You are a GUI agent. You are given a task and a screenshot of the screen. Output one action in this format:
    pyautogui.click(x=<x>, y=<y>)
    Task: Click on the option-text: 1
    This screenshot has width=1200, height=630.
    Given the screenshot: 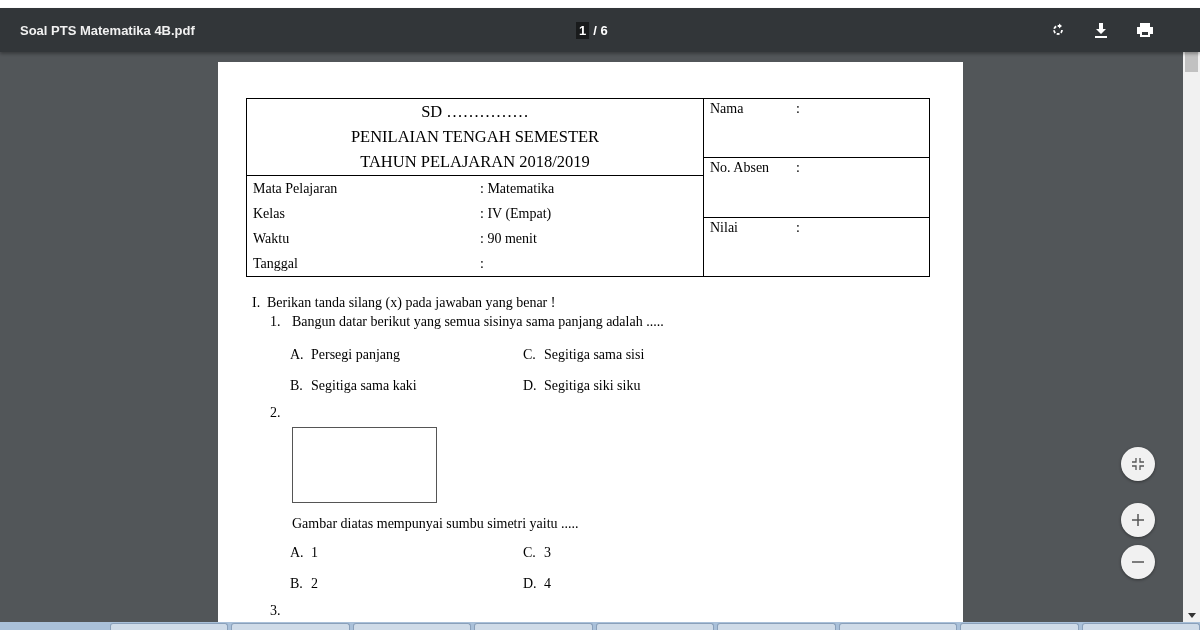 What is the action you would take?
    pyautogui.click(x=314, y=553)
    